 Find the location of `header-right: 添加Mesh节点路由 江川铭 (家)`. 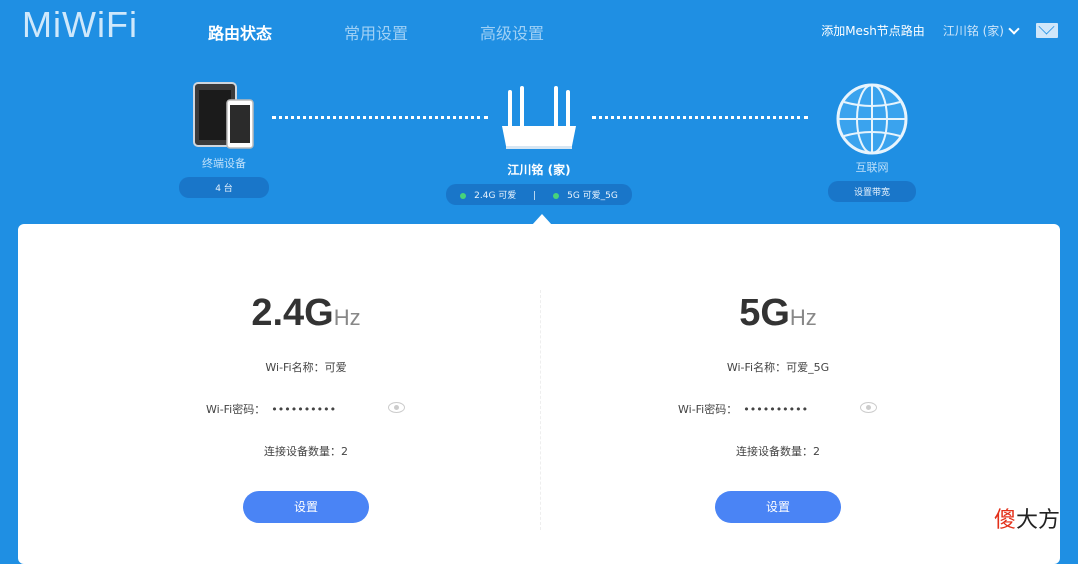

header-right: 添加Mesh节点路由 江川铭 (家) is located at coordinates (939, 30).